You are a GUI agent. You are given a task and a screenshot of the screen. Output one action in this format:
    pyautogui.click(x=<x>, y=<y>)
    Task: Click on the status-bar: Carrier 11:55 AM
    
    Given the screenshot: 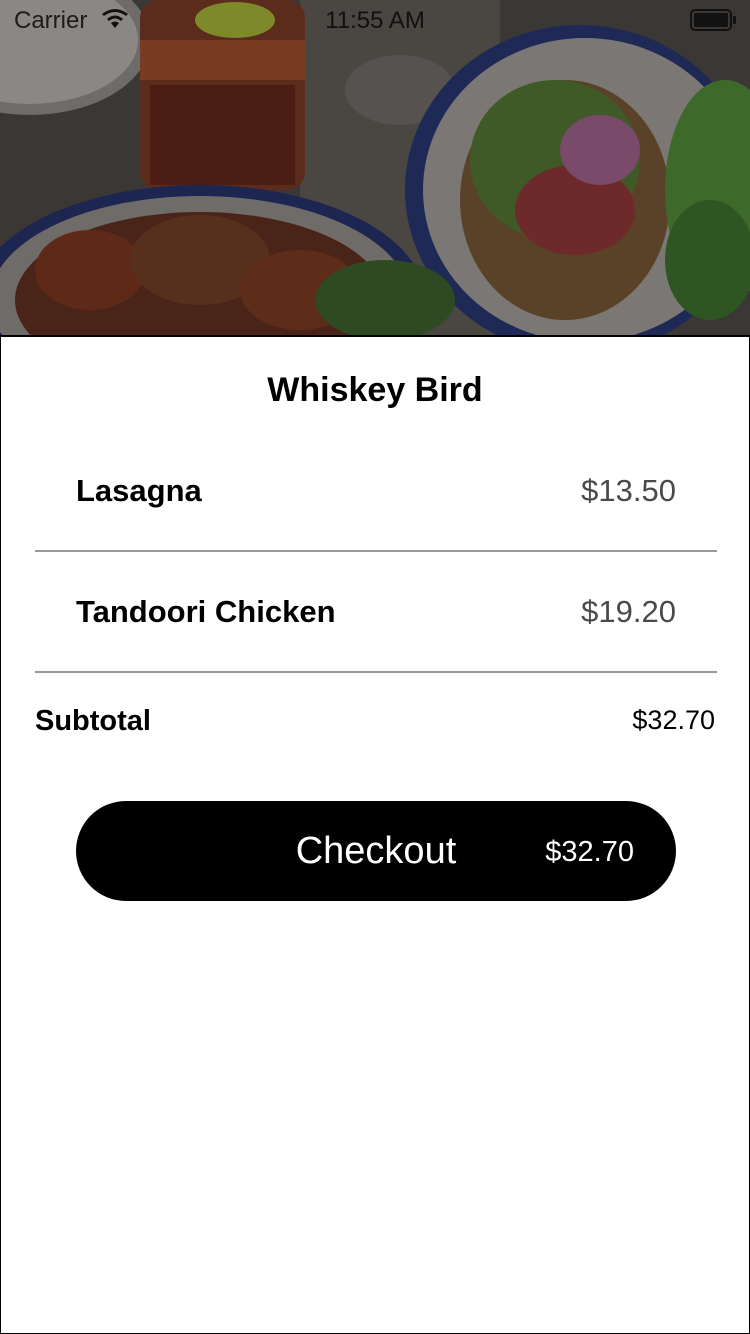 What is the action you would take?
    pyautogui.click(x=375, y=20)
    